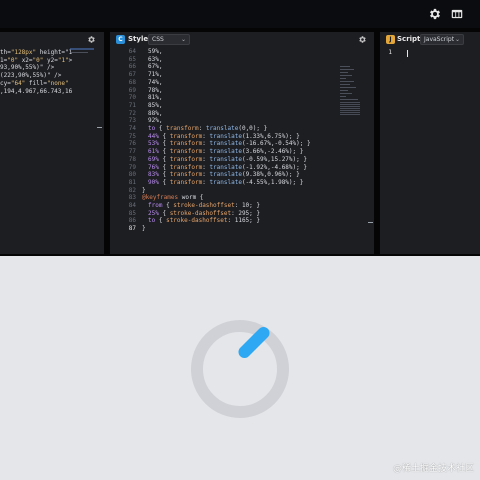 This screenshot has height=480, width=480. What do you see at coordinates (132, 129) in the screenshot?
I see `line-number: 74` at bounding box center [132, 129].